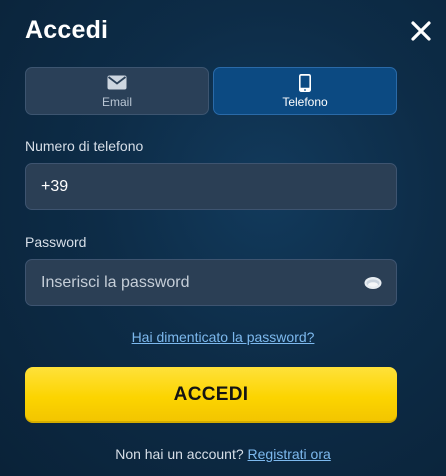  What do you see at coordinates (116, 101) in the screenshot?
I see `tab-email-label: Email` at bounding box center [116, 101].